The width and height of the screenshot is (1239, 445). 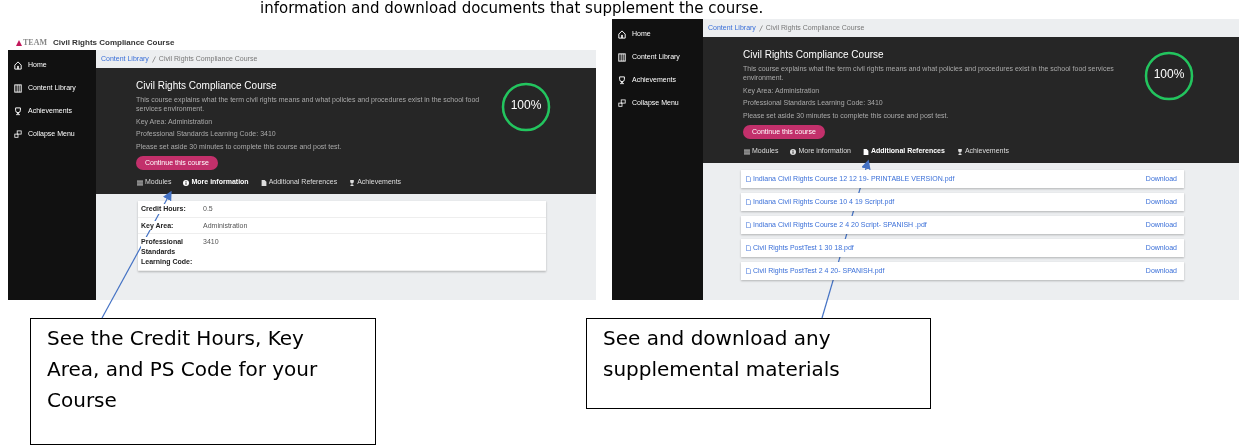 I want to click on logo-mark-icon, so click(x=19, y=43).